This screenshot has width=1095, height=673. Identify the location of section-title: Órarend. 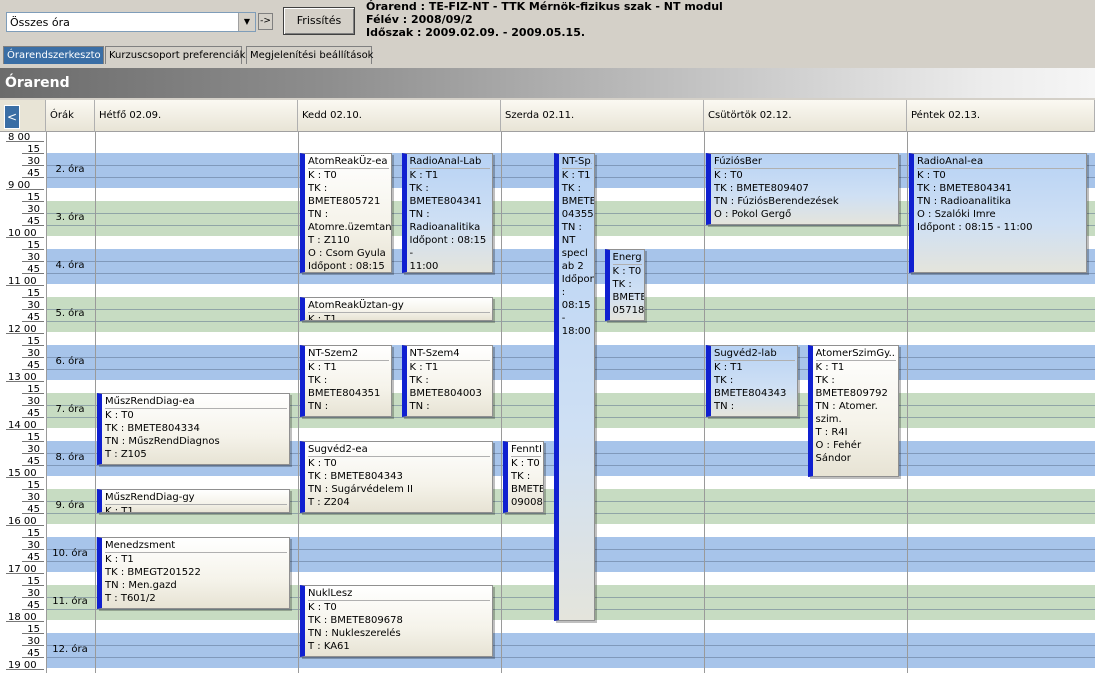
(547, 83).